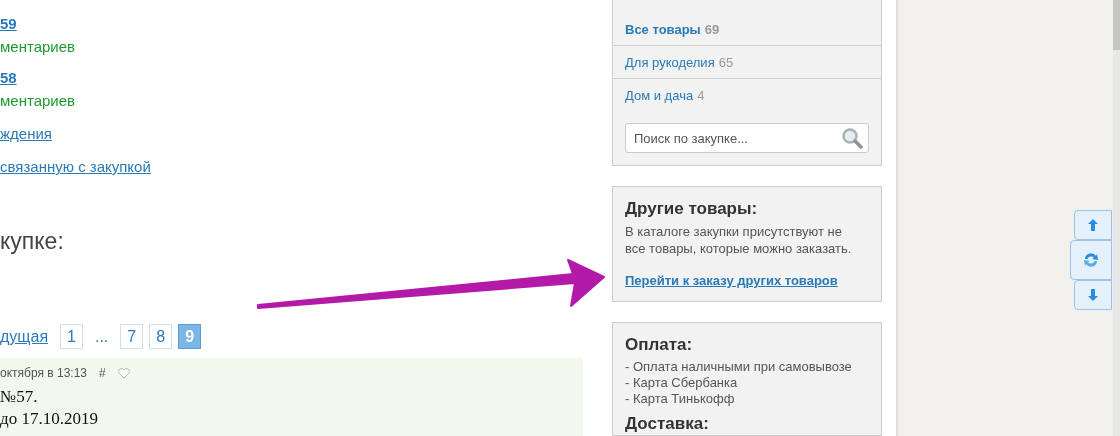 The image size is (1120, 436). I want to click on comment-date: октября в 13:13, so click(44, 373).